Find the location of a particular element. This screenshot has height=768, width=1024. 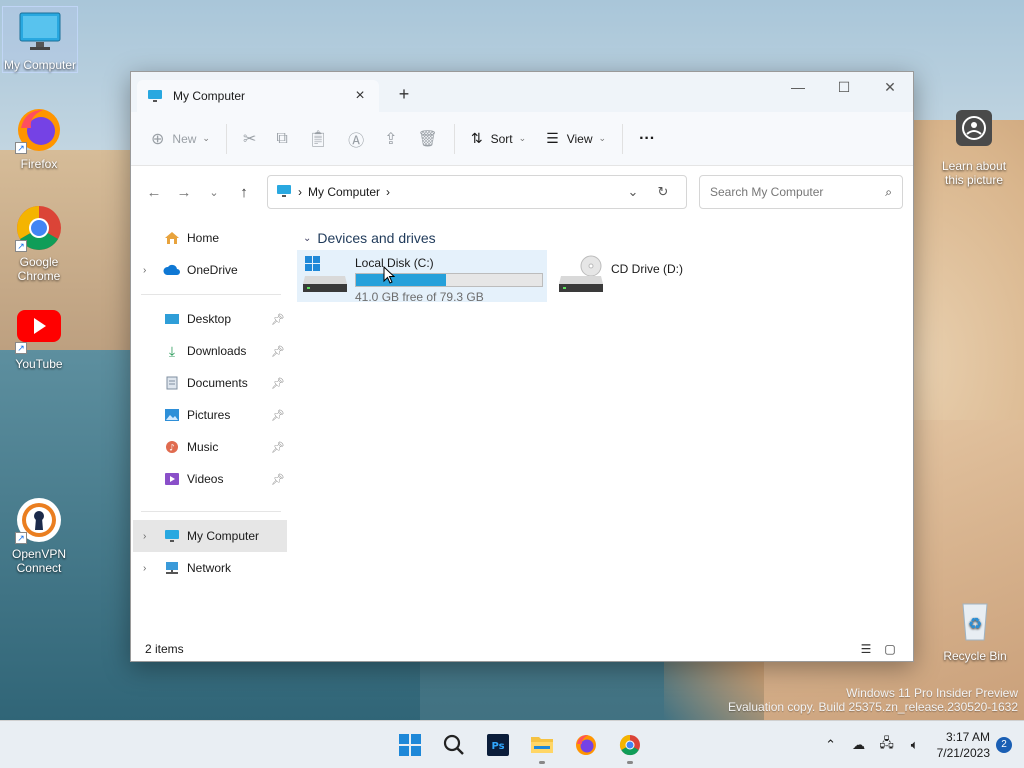

sidebar-item-onedrive: › OneDrive is located at coordinates (211, 270).